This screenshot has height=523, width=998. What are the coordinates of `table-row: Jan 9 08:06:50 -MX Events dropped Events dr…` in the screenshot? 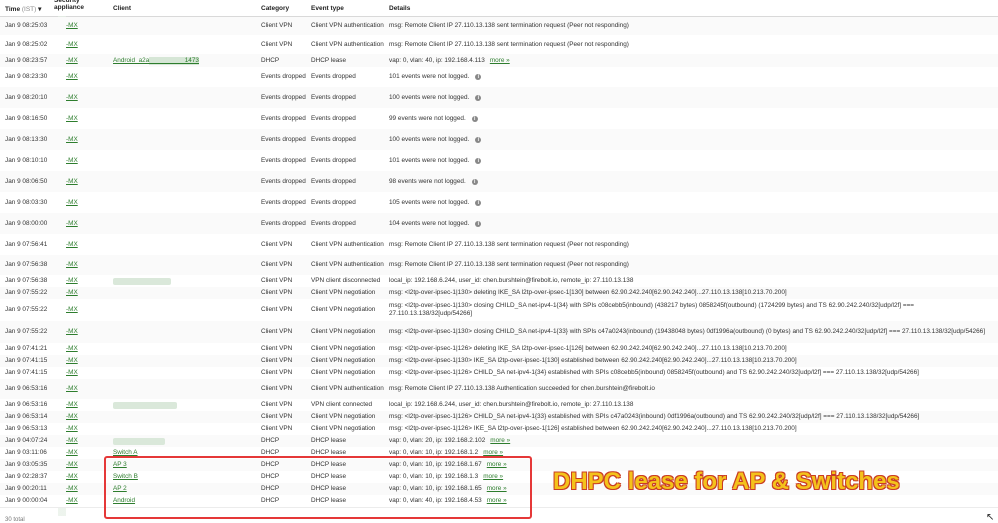 It's located at (499, 182).